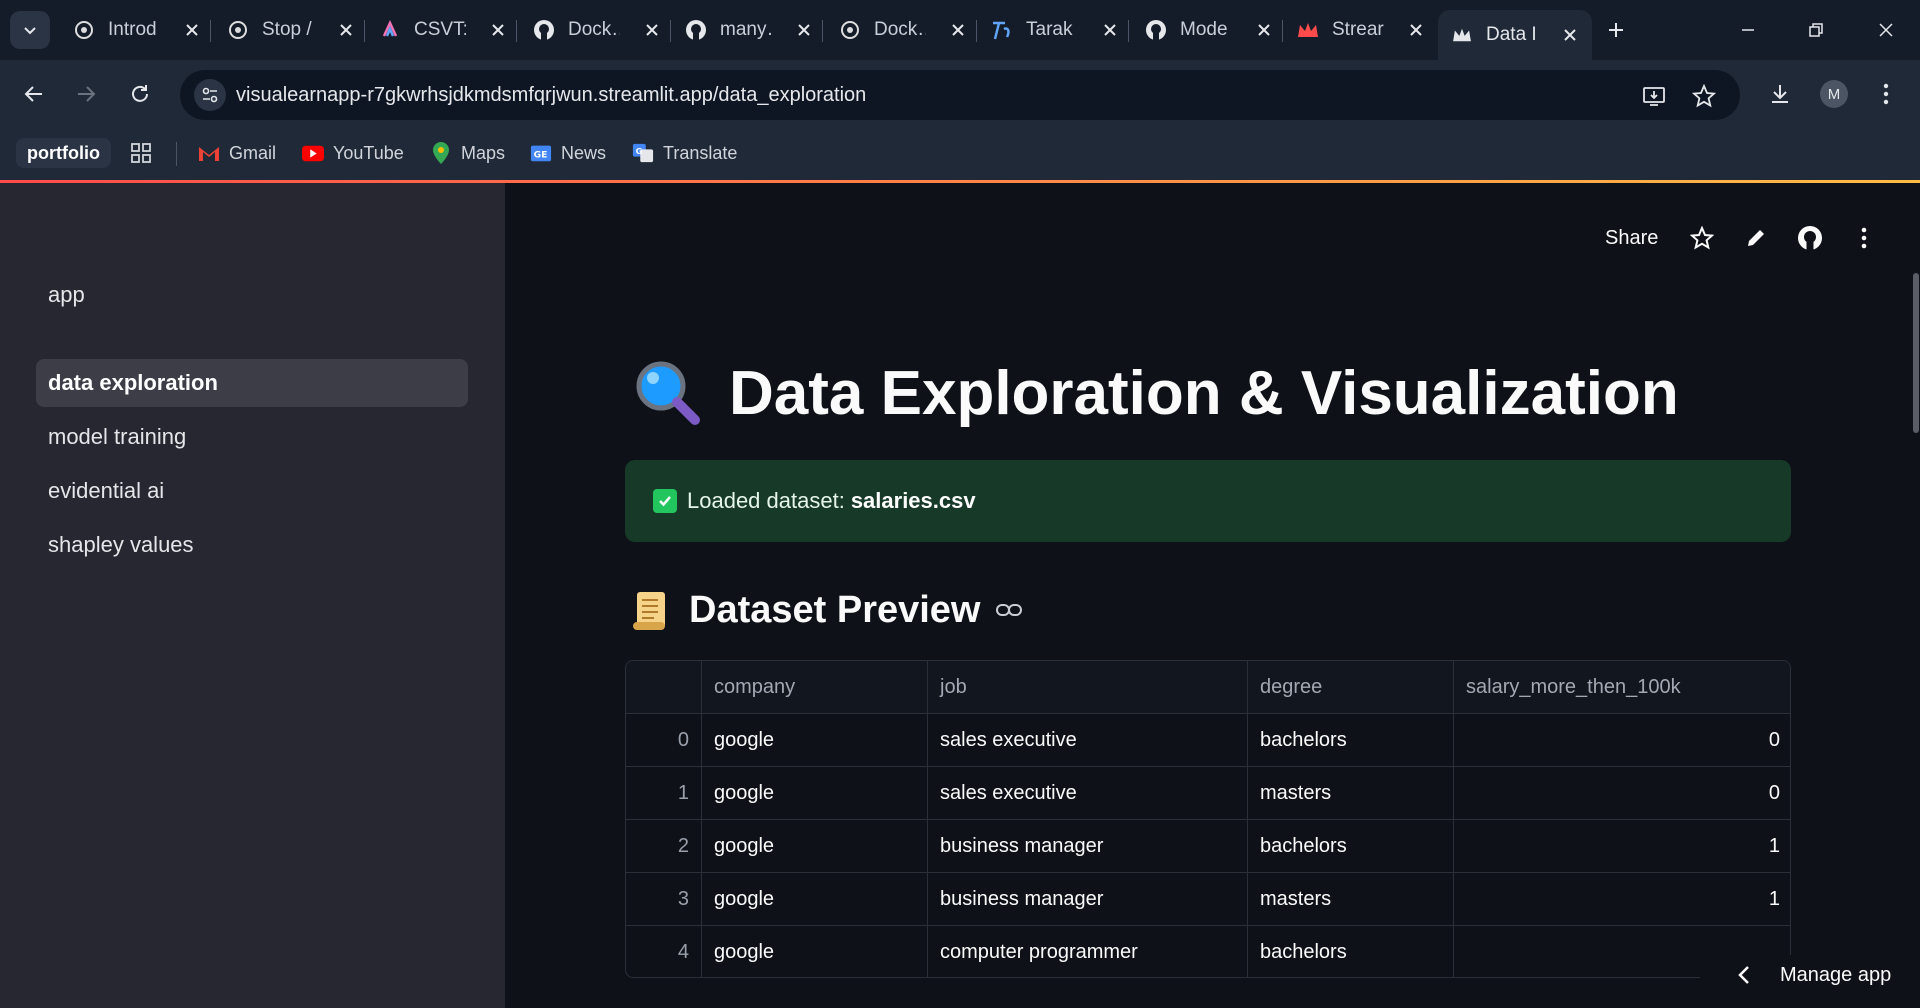 Image resolution: width=1920 pixels, height=1008 pixels. I want to click on sidebar-item-shapley-values: shapley values, so click(252, 545).